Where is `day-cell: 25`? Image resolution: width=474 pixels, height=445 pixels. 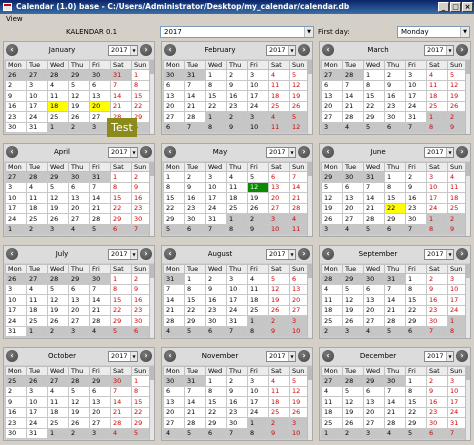 day-cell: 25 is located at coordinates (279, 412).